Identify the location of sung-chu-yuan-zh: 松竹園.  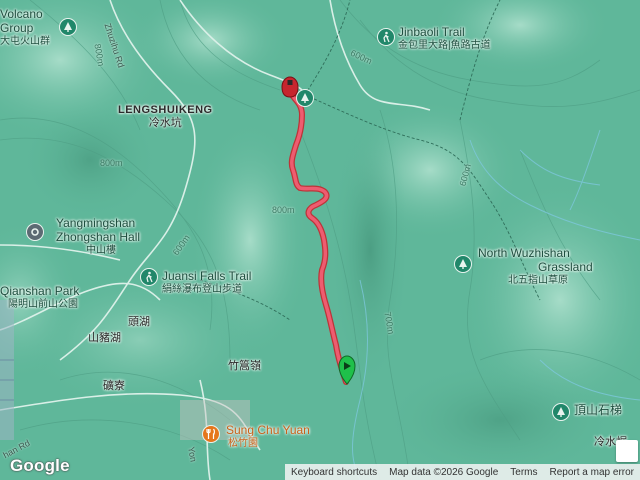
(243, 443).